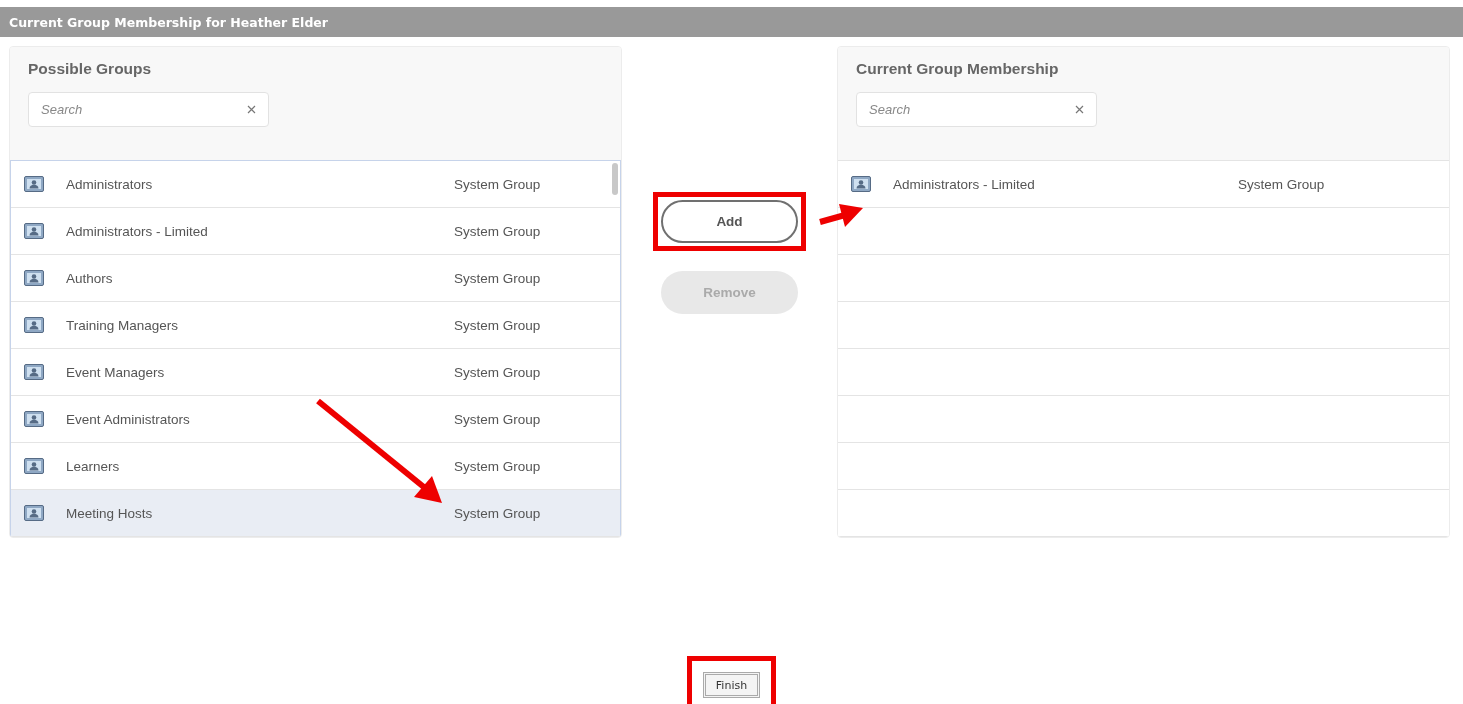 The image size is (1463, 704). I want to click on group-name: Learners, so click(93, 466).